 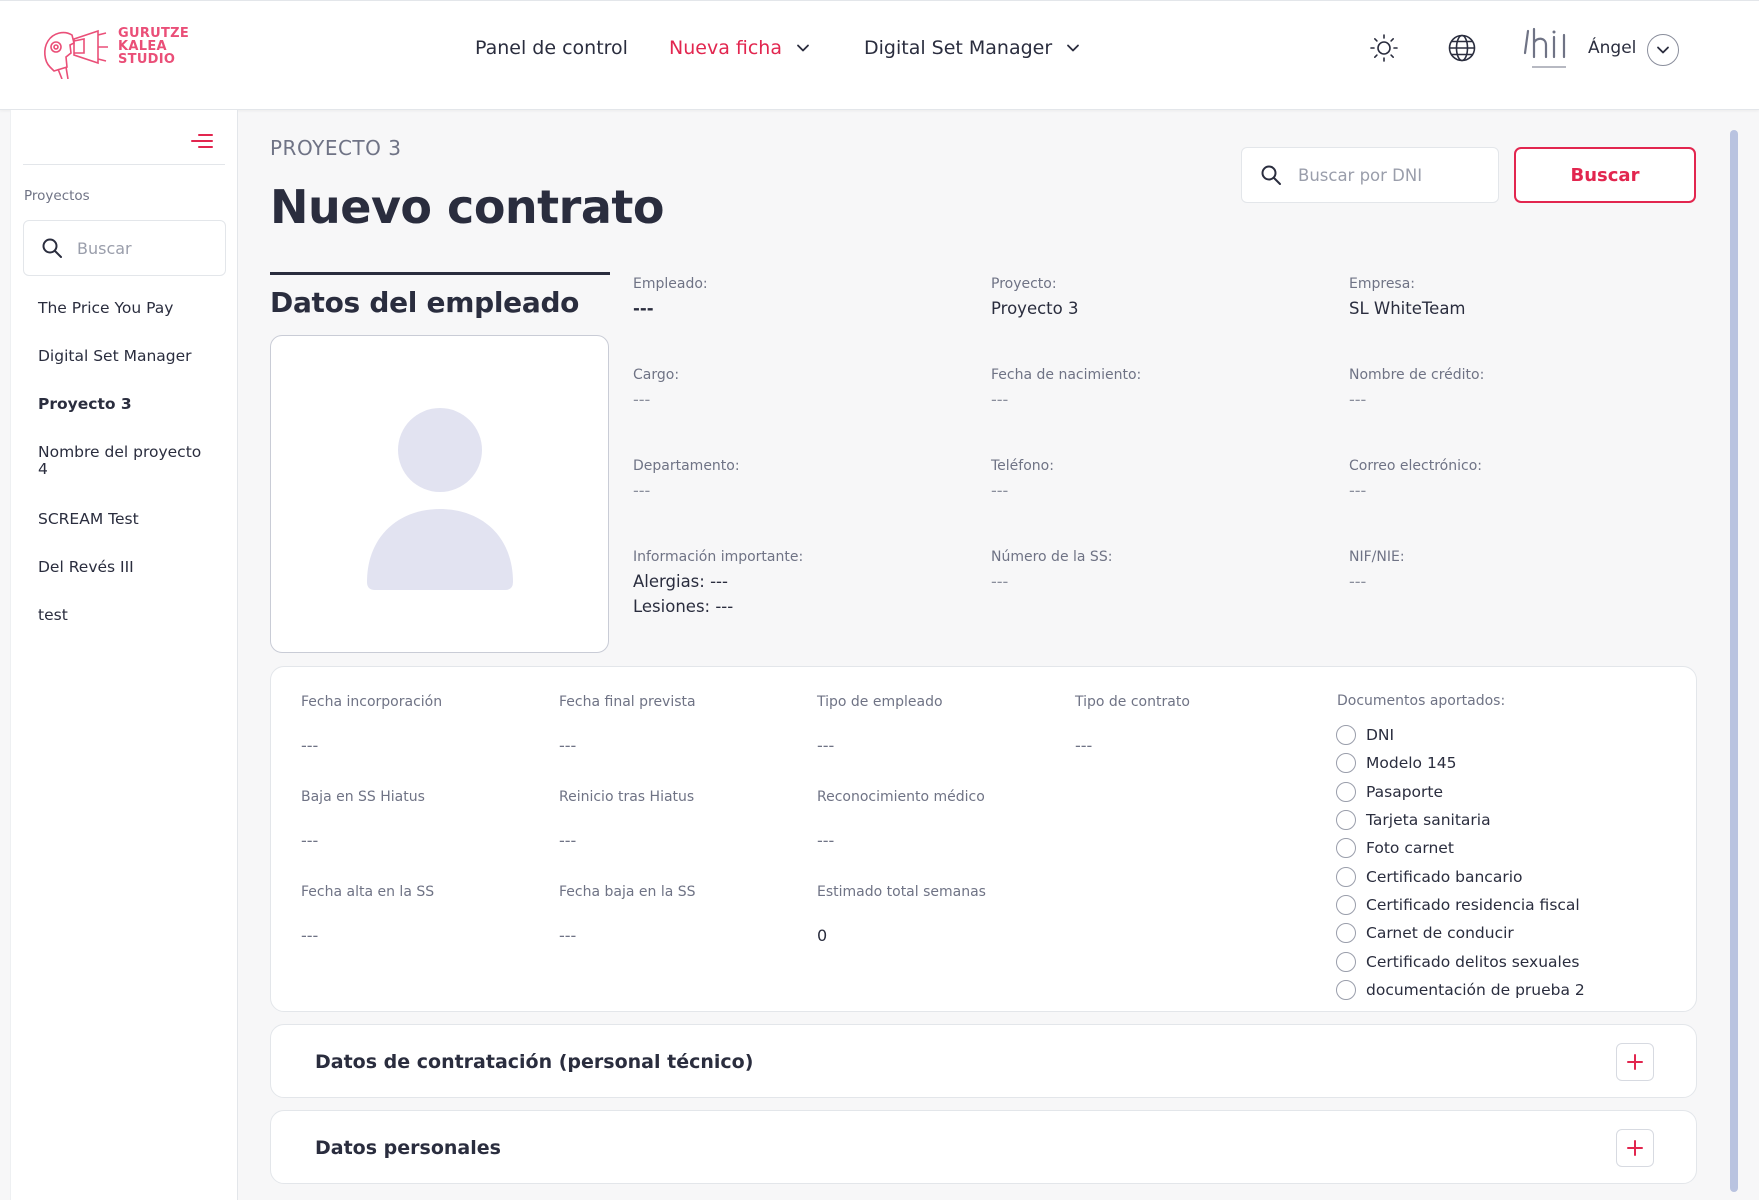 What do you see at coordinates (1462, 48) in the screenshot?
I see `globe-icon` at bounding box center [1462, 48].